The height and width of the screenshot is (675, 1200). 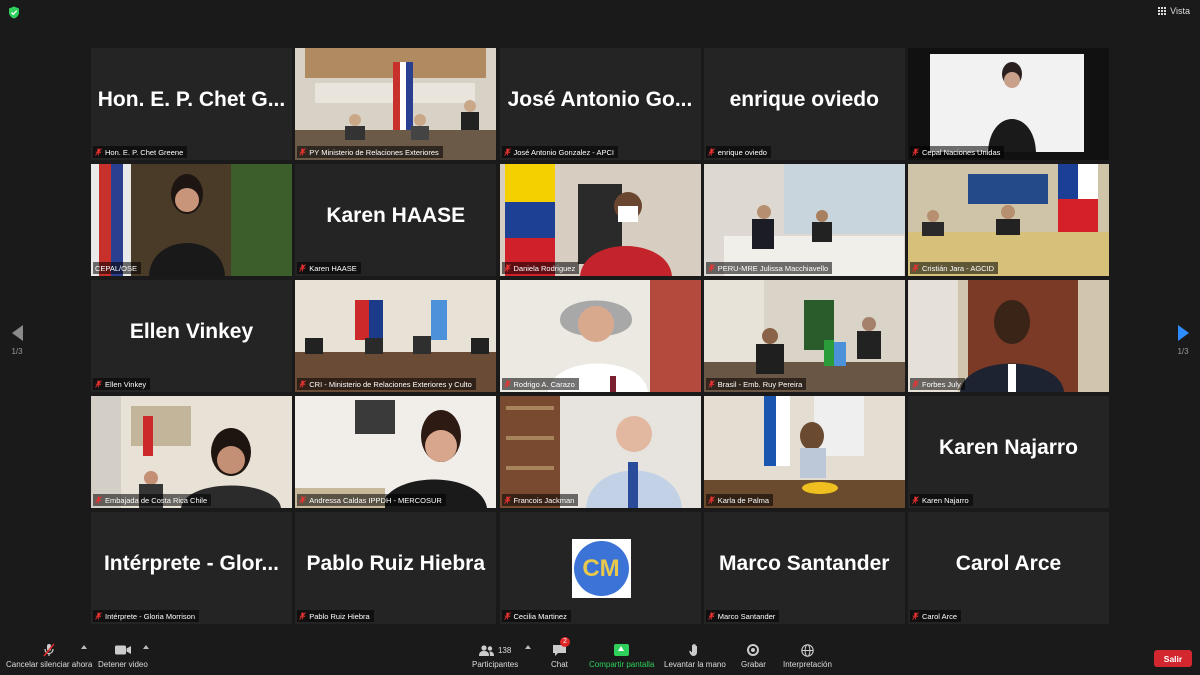 I want to click on participant-display-name: Ellen Vinkey, so click(x=191, y=331).